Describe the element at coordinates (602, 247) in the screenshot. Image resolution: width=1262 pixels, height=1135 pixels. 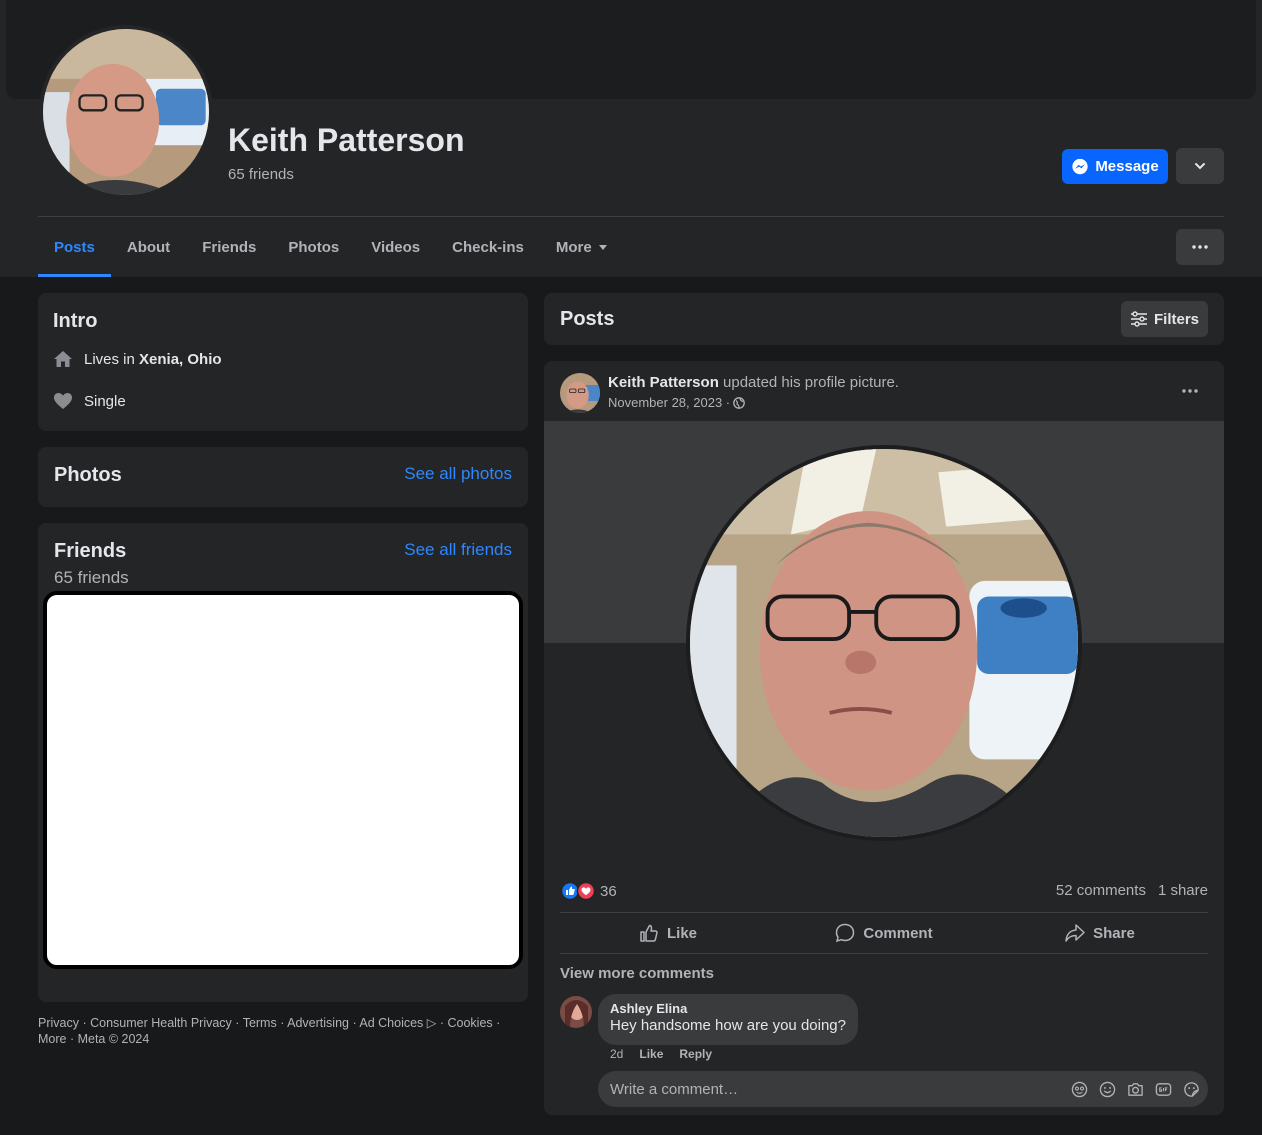
I see `caret-down-icon` at that location.